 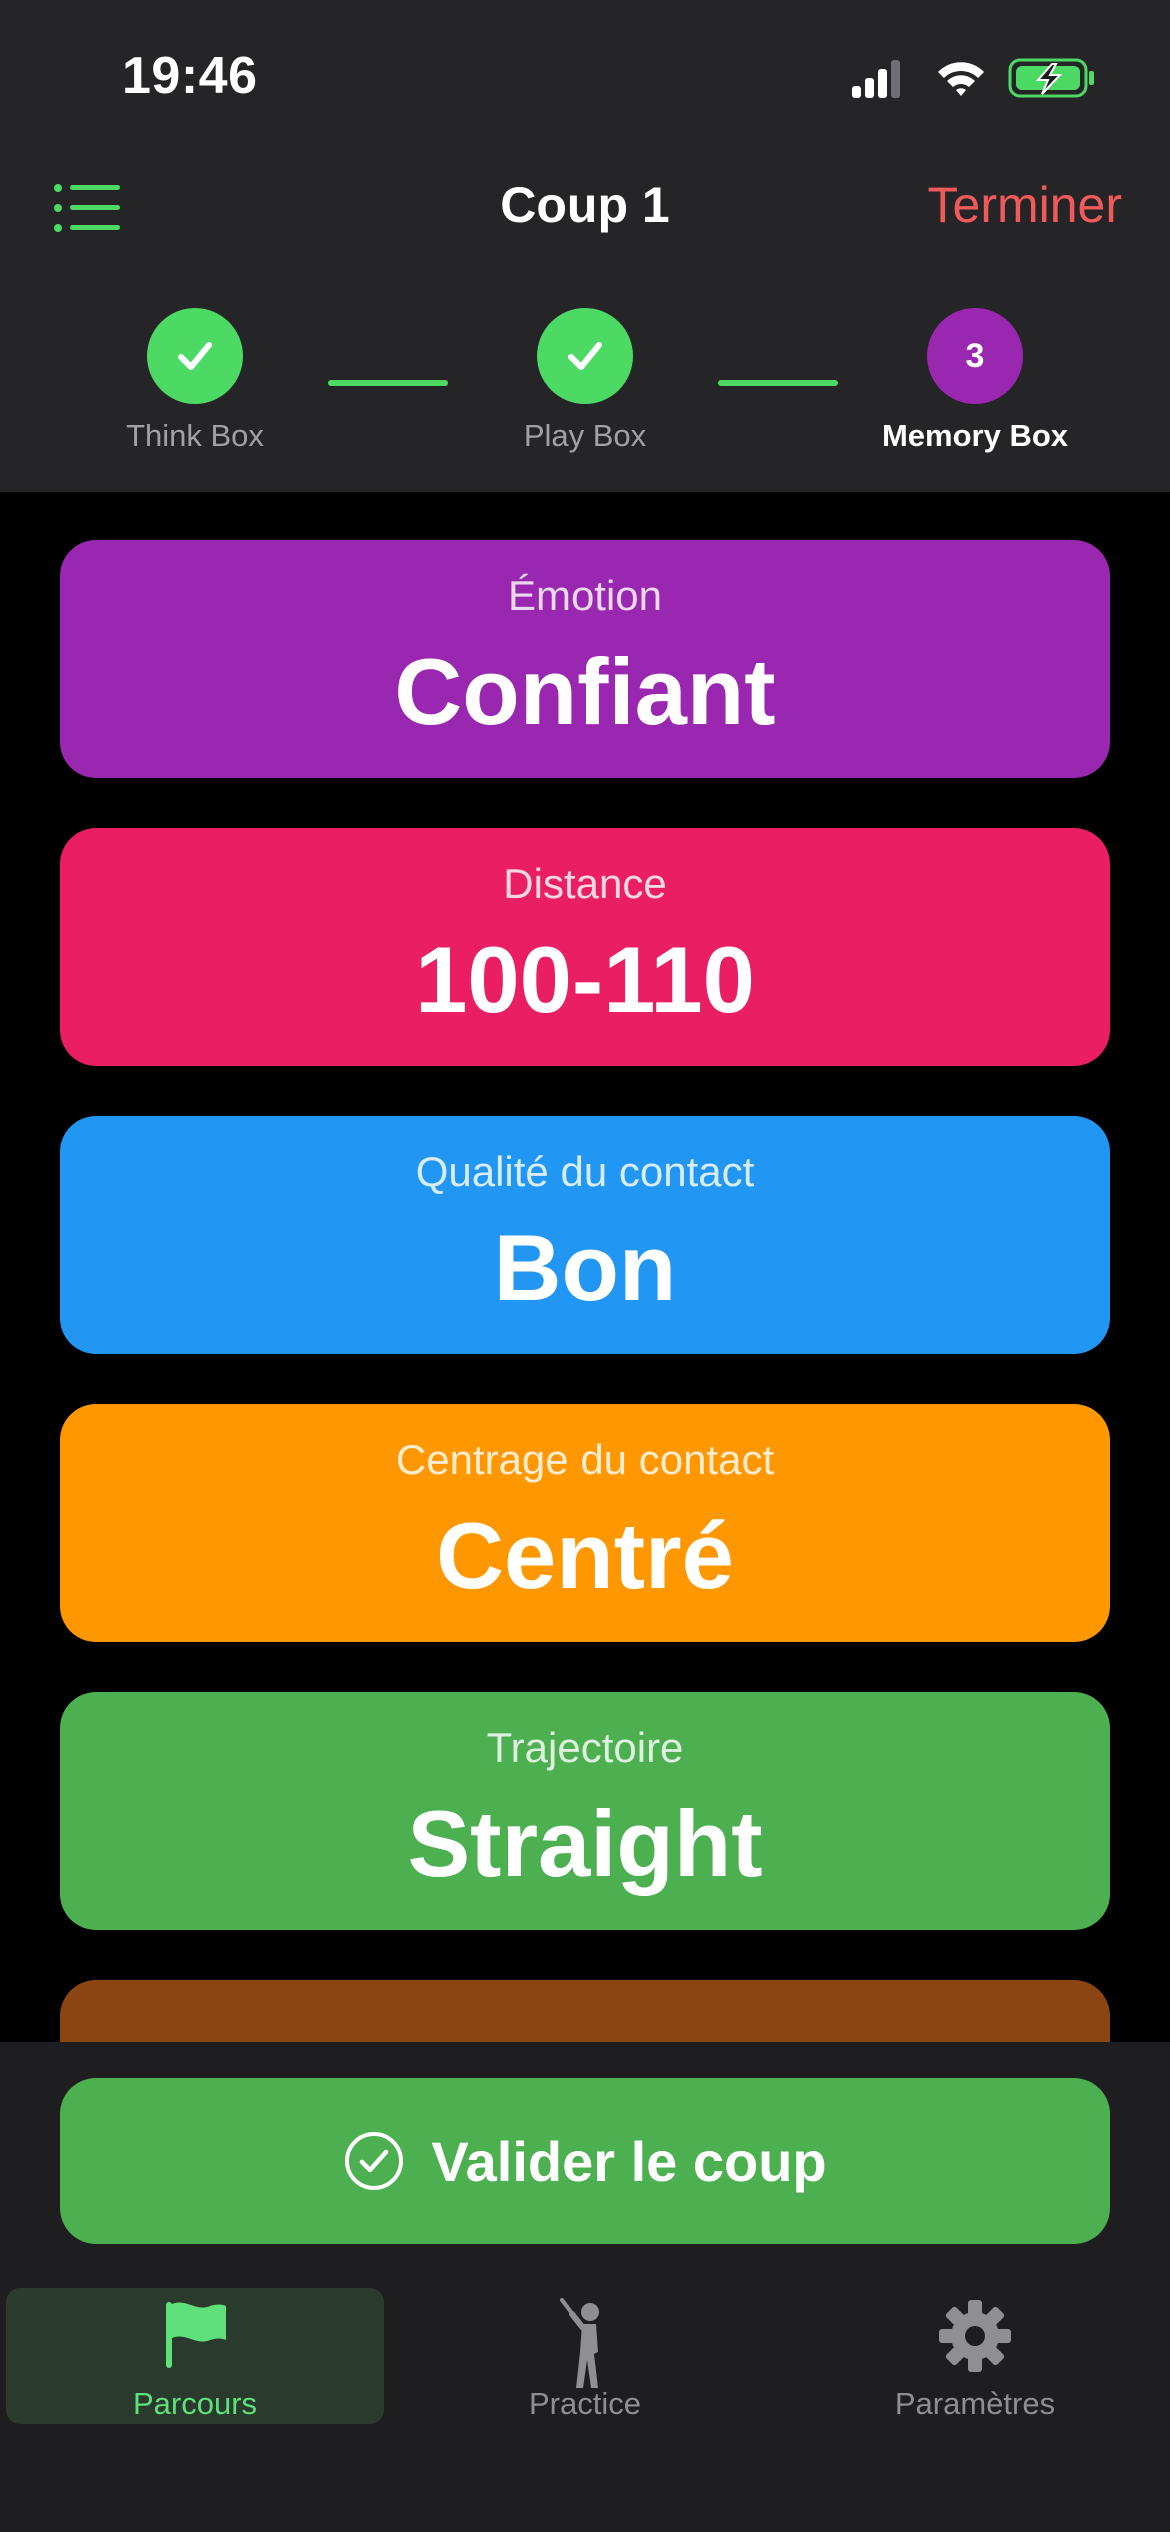 What do you see at coordinates (961, 79) in the screenshot?
I see `wifi-icon` at bounding box center [961, 79].